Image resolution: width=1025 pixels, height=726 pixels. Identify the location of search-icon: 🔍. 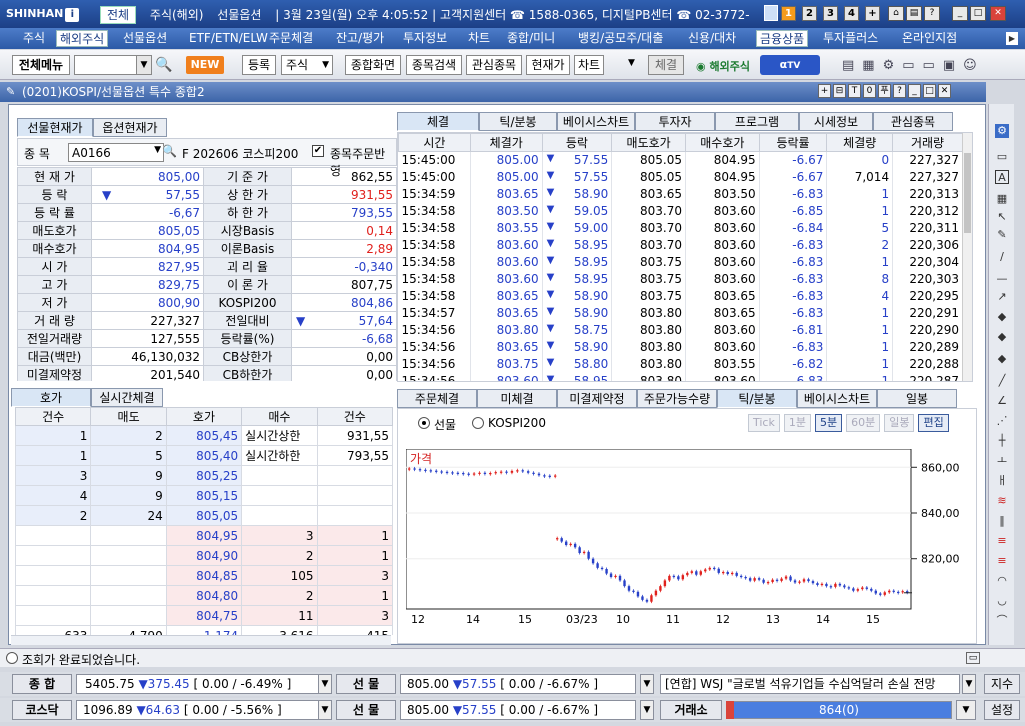
(169, 151).